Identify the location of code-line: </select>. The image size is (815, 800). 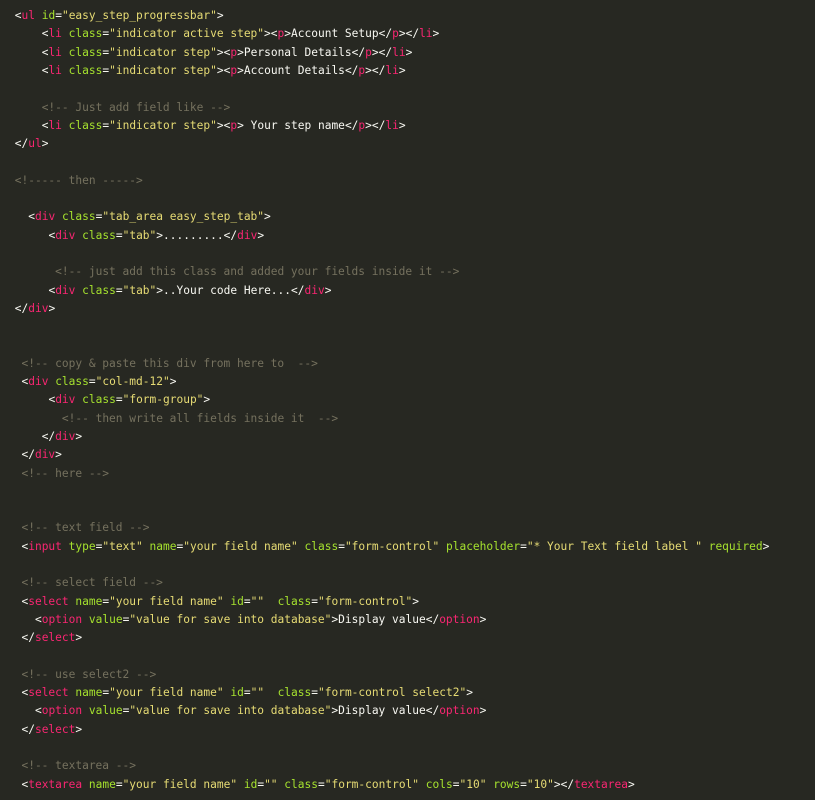
(51, 638).